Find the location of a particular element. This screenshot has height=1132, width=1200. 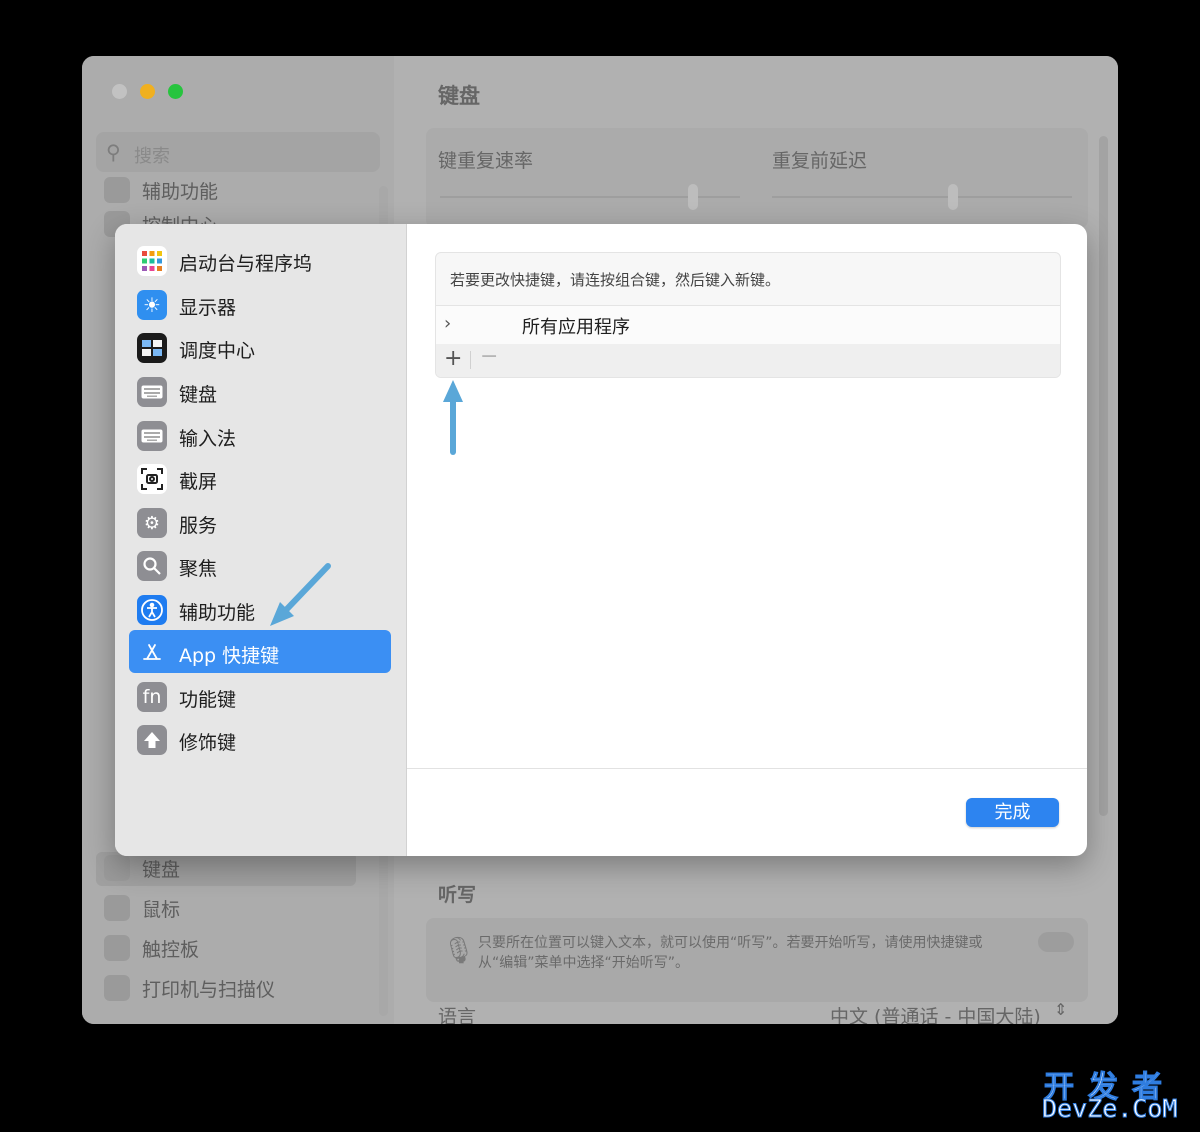

annotation-arrow-to-app-shortcuts is located at coordinates (300, 594).